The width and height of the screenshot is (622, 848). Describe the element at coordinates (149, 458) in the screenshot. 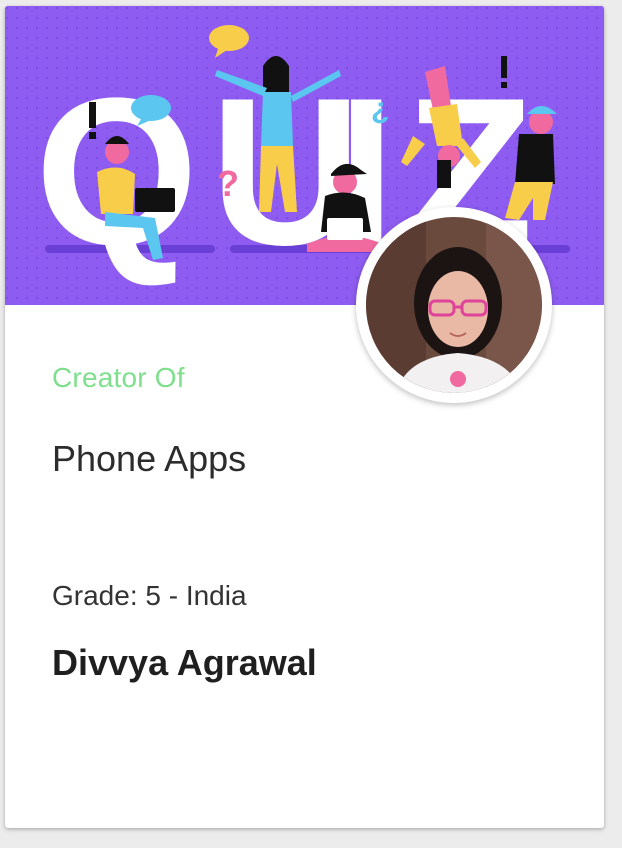

I see `creator-topic: Phone Apps` at that location.